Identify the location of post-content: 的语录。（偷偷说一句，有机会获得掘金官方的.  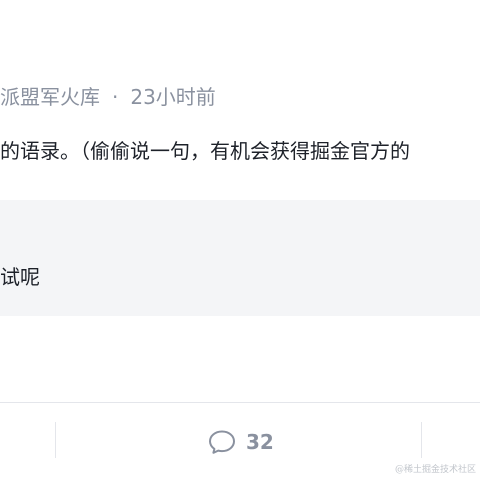
(205, 151).